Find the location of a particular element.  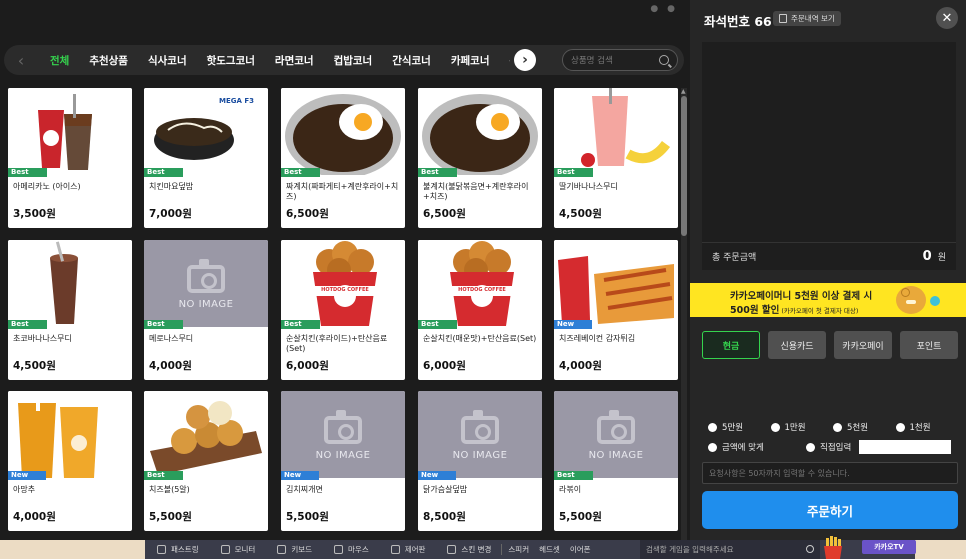

taskbar-tool: 마우스 is located at coordinates (350, 549).